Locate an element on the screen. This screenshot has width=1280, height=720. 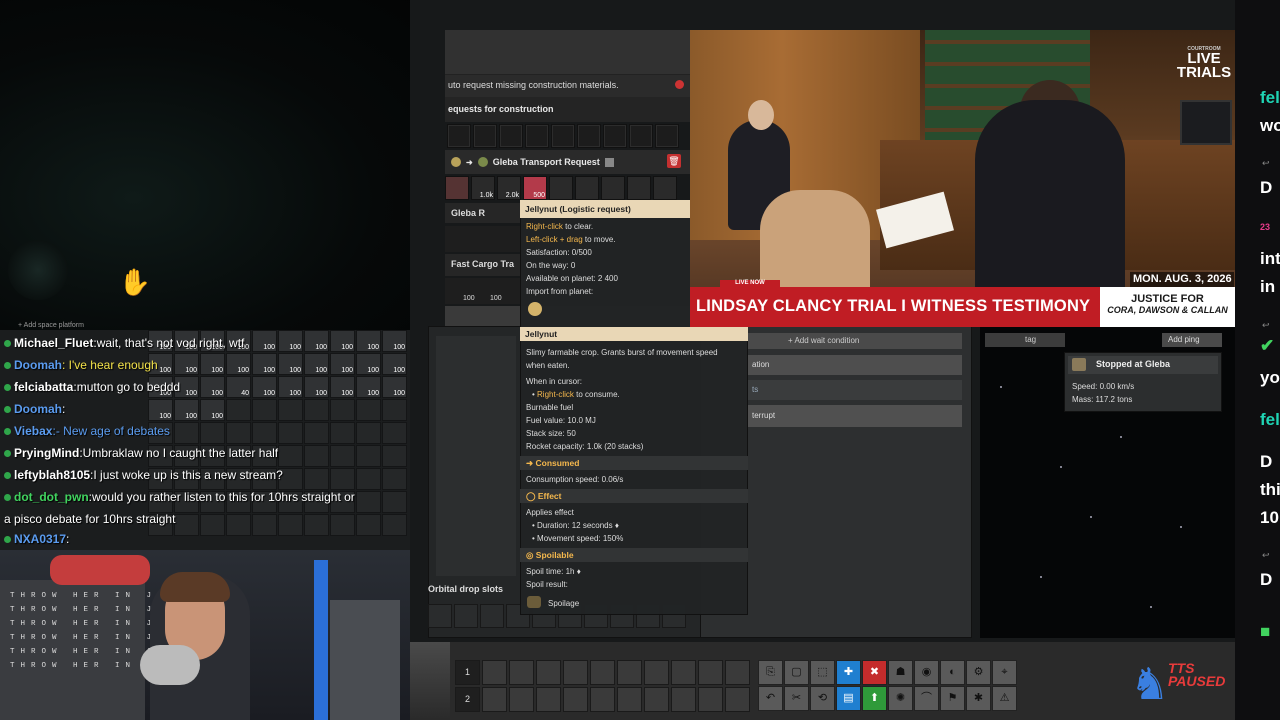
request-items-row: 1.0k 2.0k 500 is located at coordinates (565, 188).